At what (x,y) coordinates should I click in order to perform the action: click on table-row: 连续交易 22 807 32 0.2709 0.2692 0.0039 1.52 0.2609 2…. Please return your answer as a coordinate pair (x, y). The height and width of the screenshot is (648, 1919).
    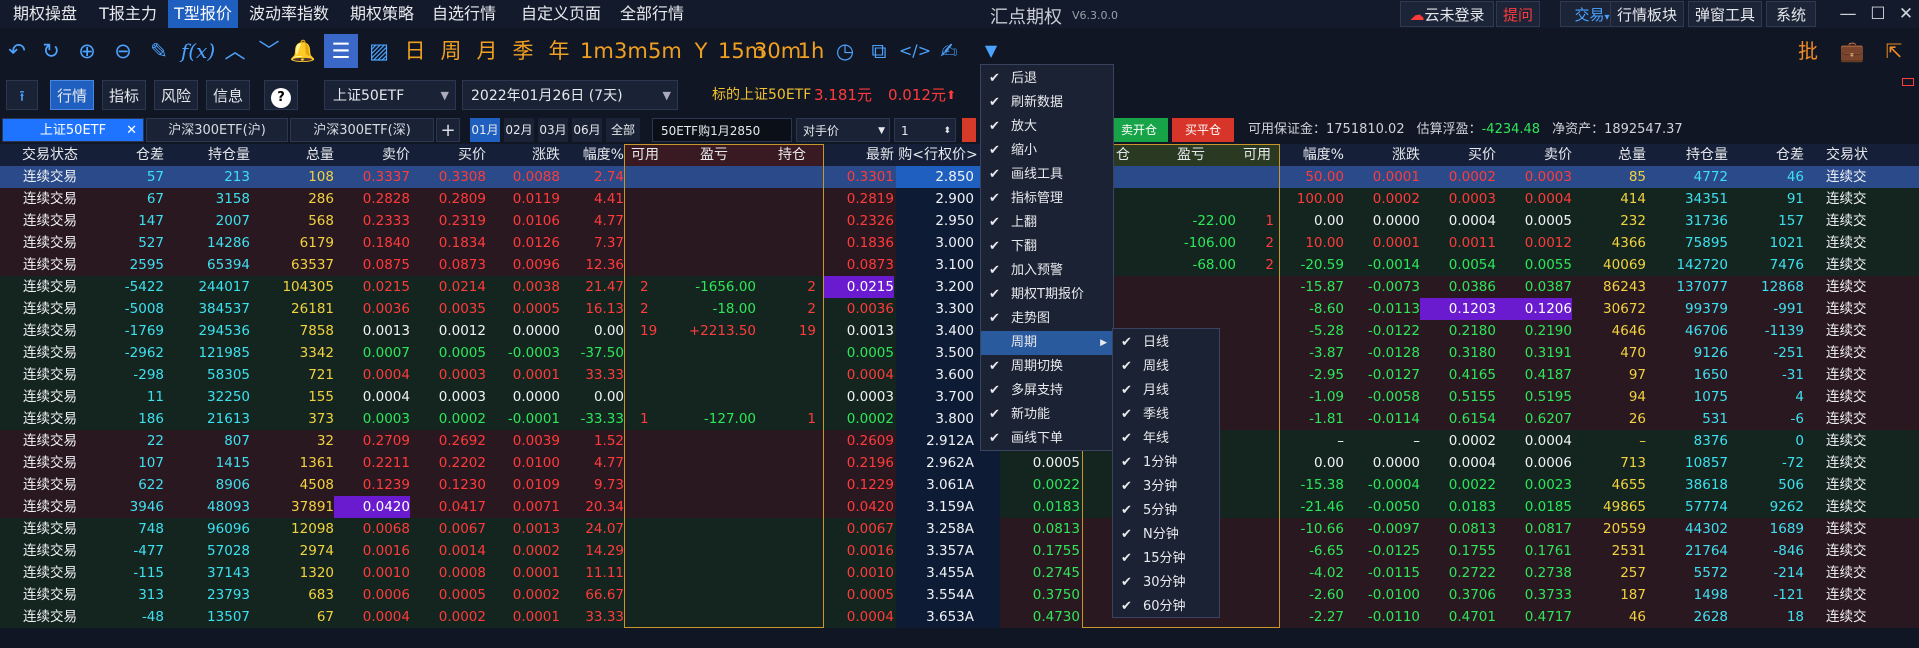
    Looking at the image, I should click on (959, 441).